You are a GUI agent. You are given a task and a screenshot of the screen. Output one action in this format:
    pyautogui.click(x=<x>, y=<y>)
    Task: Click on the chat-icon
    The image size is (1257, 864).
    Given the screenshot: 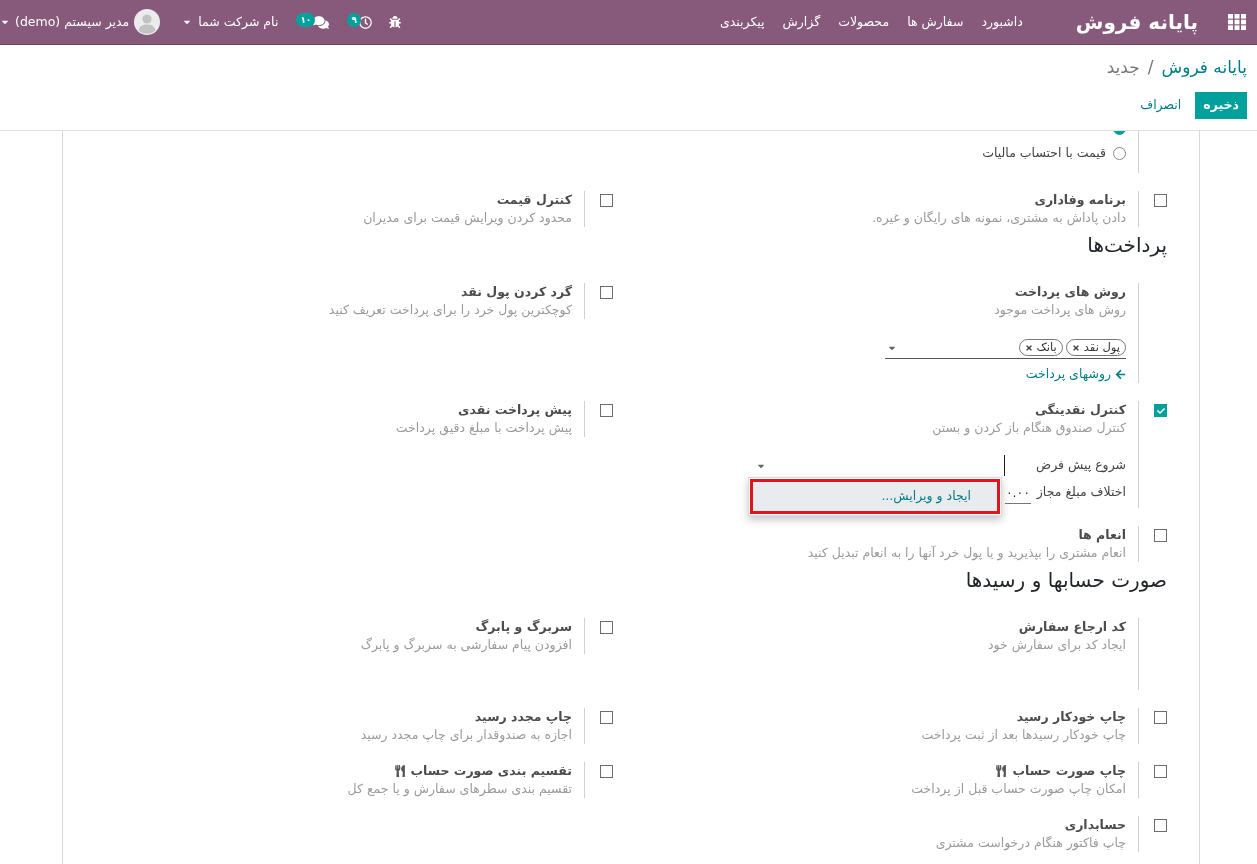 What is the action you would take?
    pyautogui.click(x=321, y=22)
    